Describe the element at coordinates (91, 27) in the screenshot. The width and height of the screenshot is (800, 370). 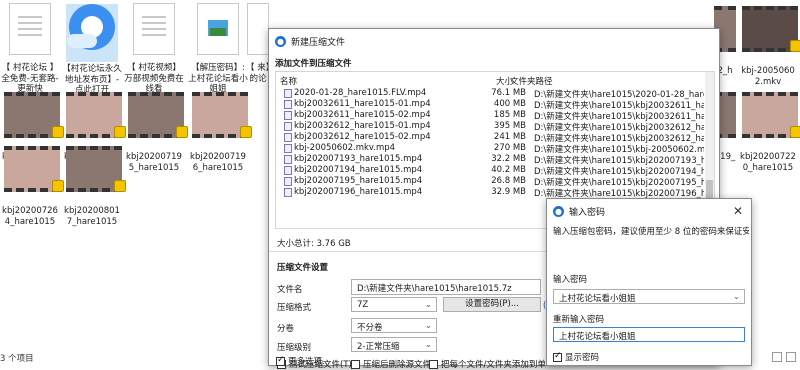
I see `browser-app-icon` at that location.